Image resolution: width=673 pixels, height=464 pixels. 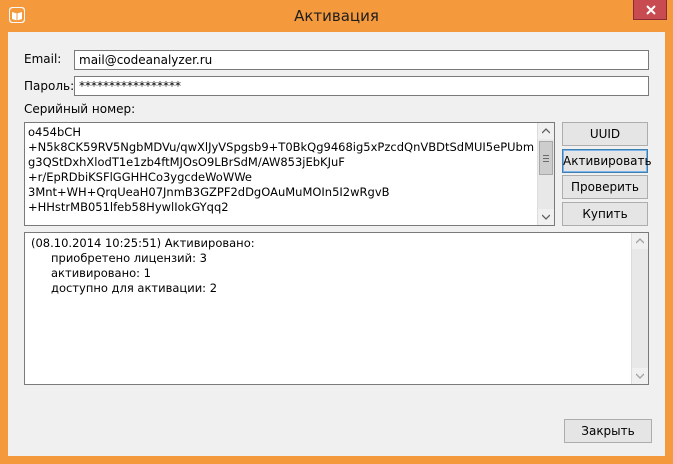 What do you see at coordinates (128, 207) in the screenshot?
I see `serial-line: +HHstrMB051lfeb58HywlIokGYqq2` at bounding box center [128, 207].